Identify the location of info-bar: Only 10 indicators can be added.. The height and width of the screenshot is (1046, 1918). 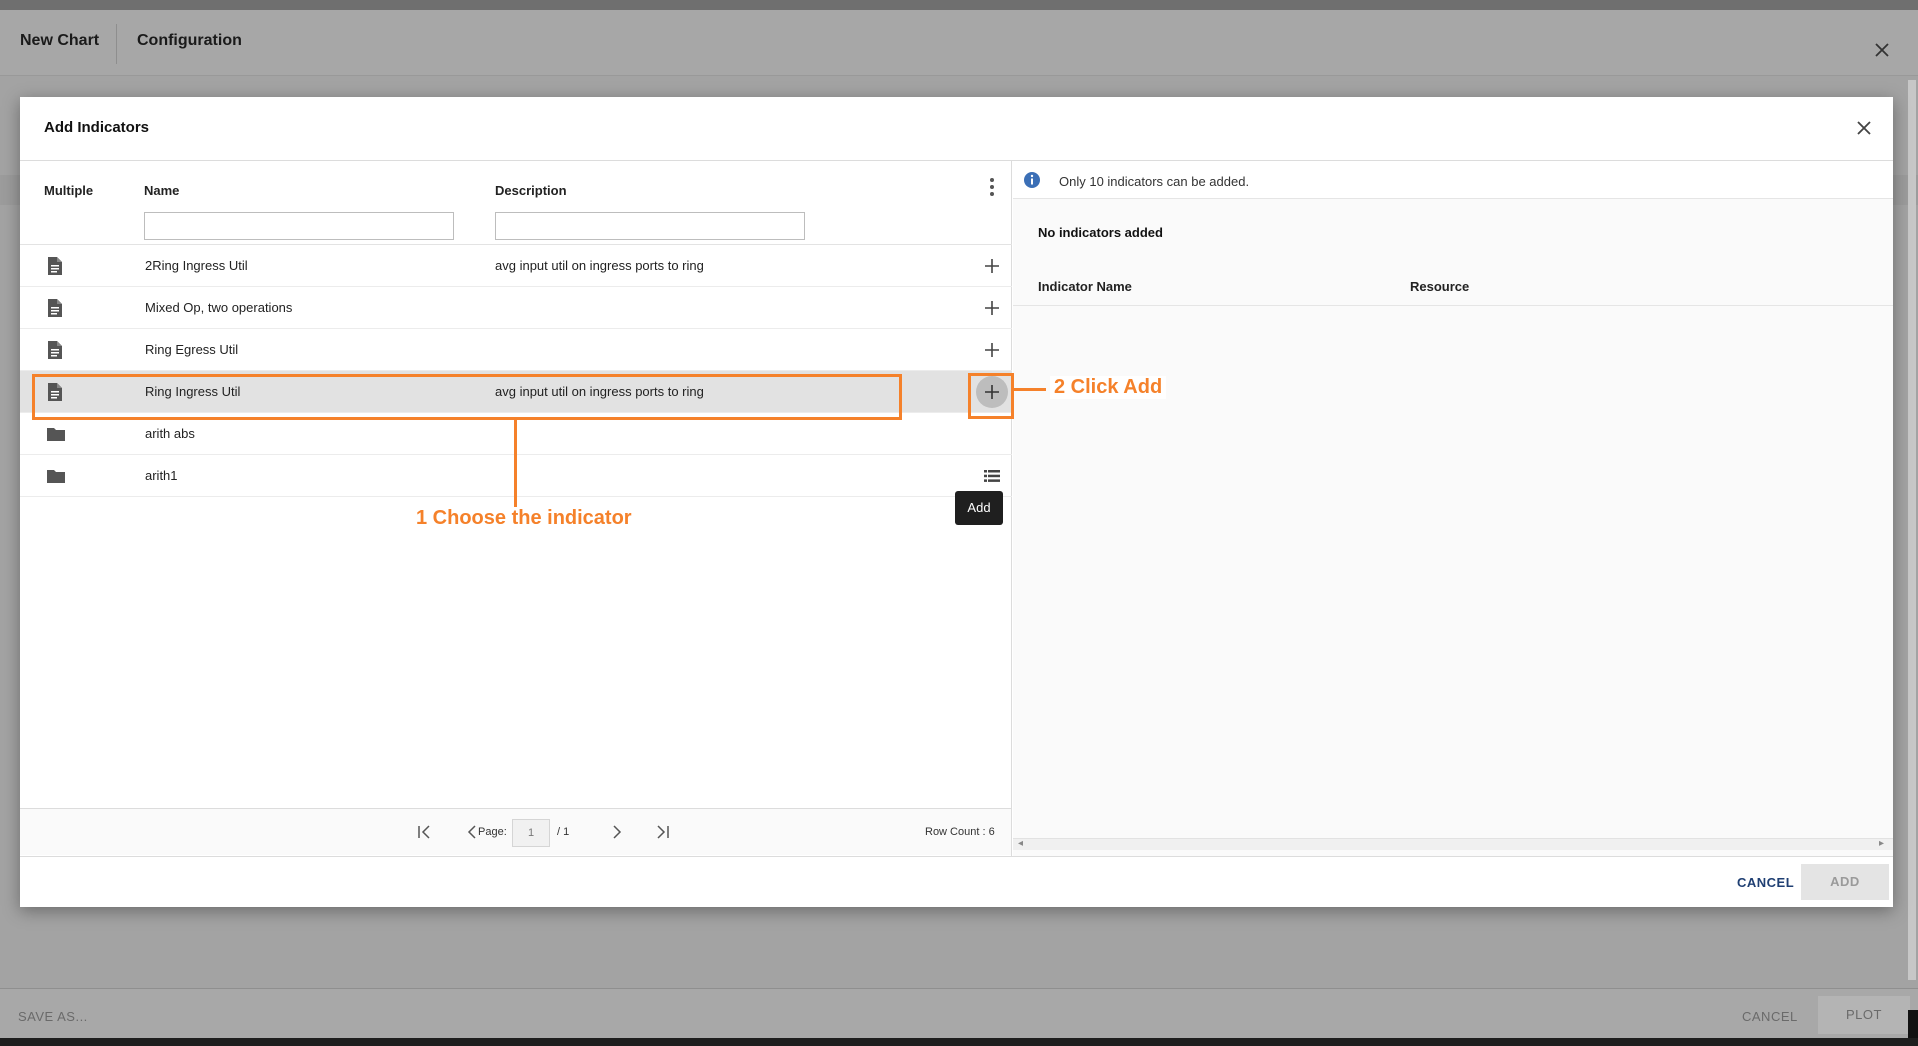
(1453, 180).